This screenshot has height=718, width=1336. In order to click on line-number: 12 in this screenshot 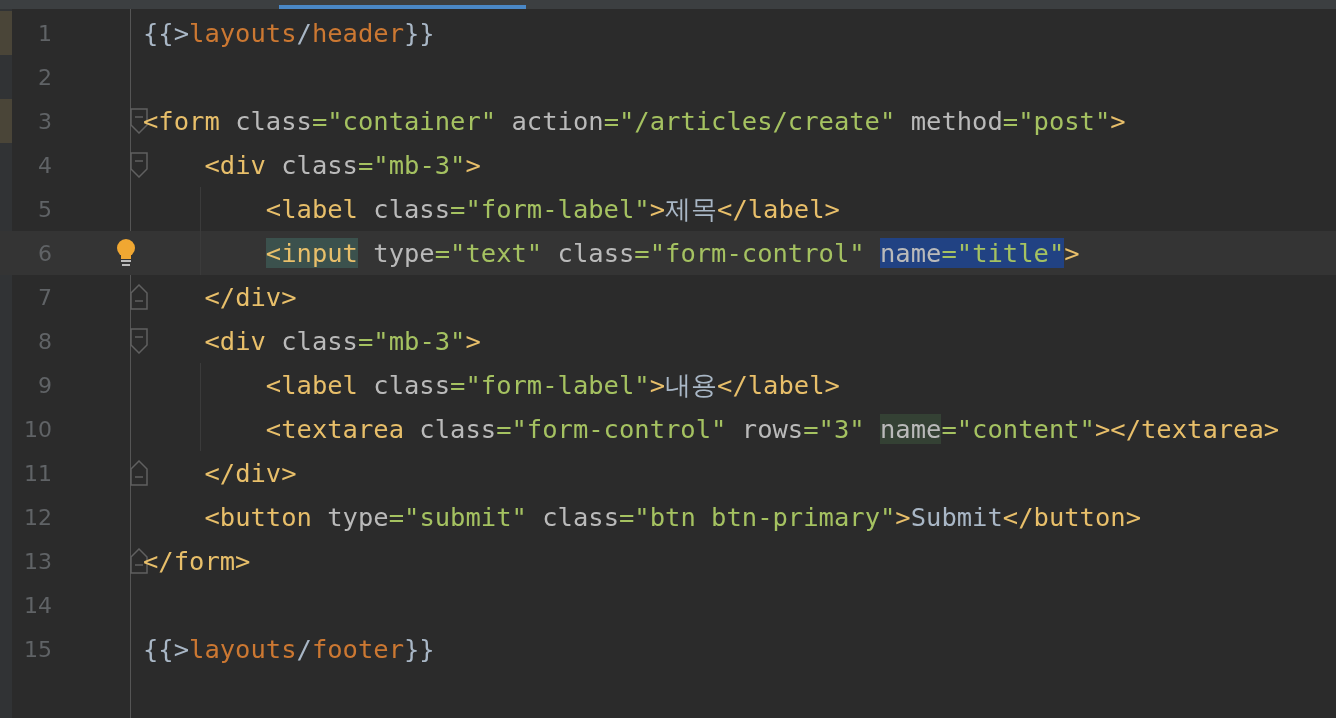, I will do `click(38, 517)`.